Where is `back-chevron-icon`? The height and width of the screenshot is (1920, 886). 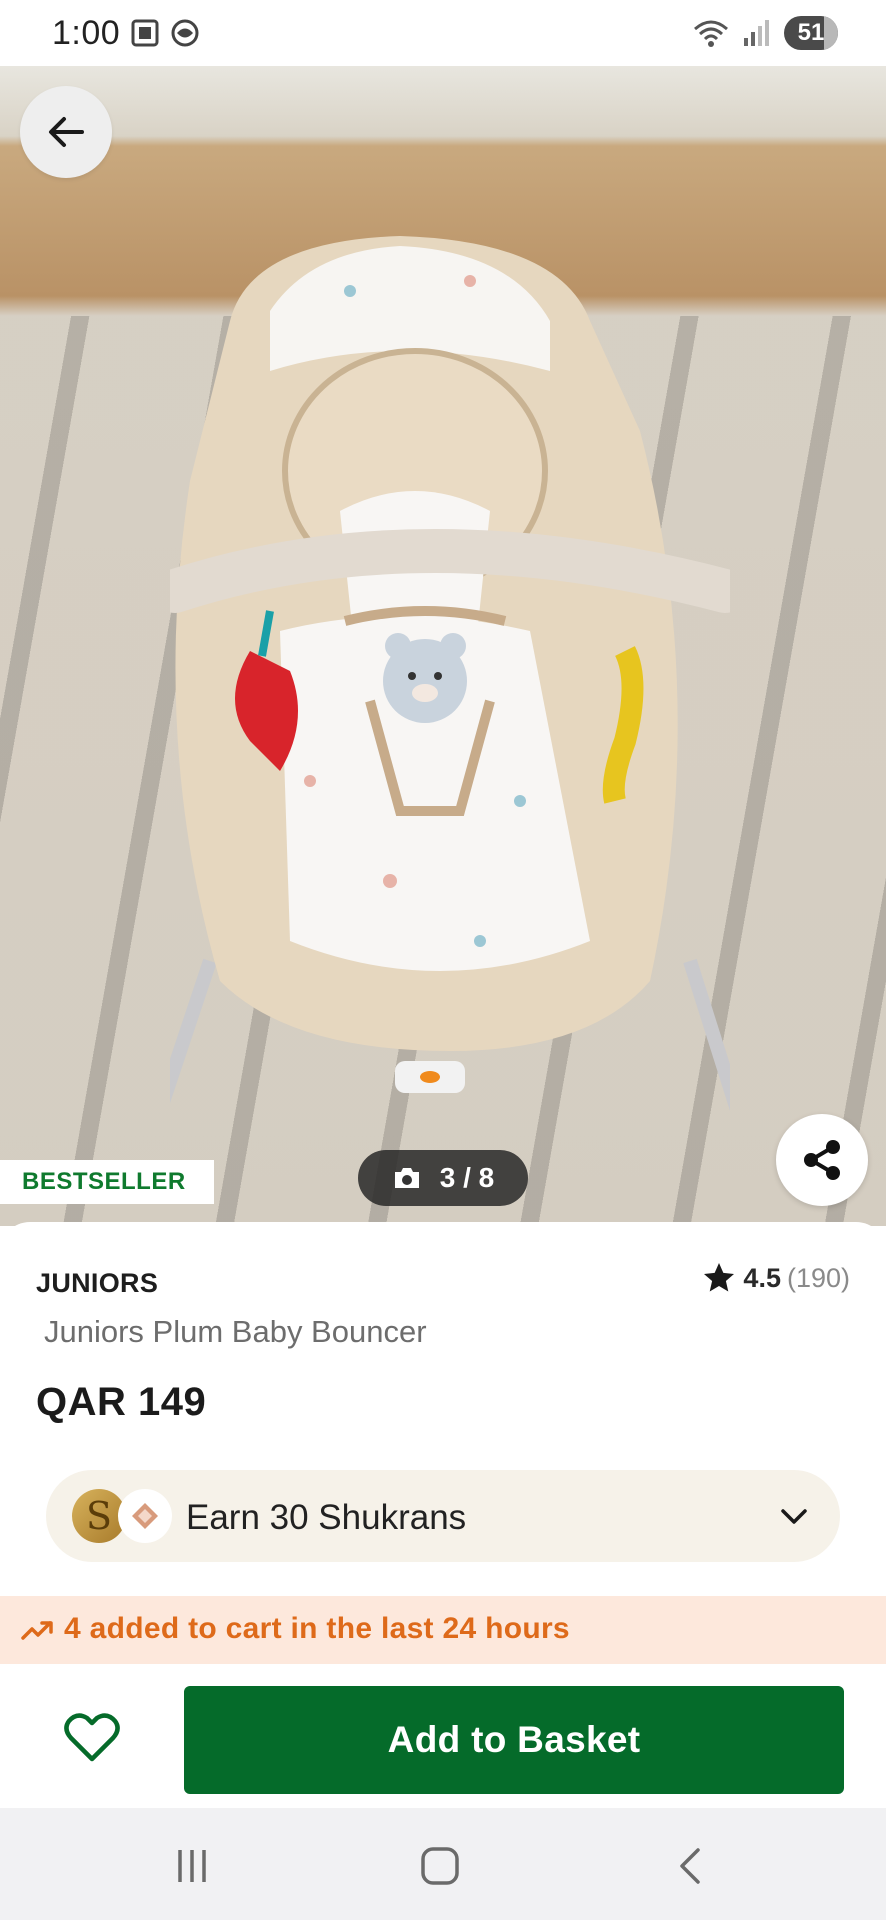
back-chevron-icon is located at coordinates (690, 1866).